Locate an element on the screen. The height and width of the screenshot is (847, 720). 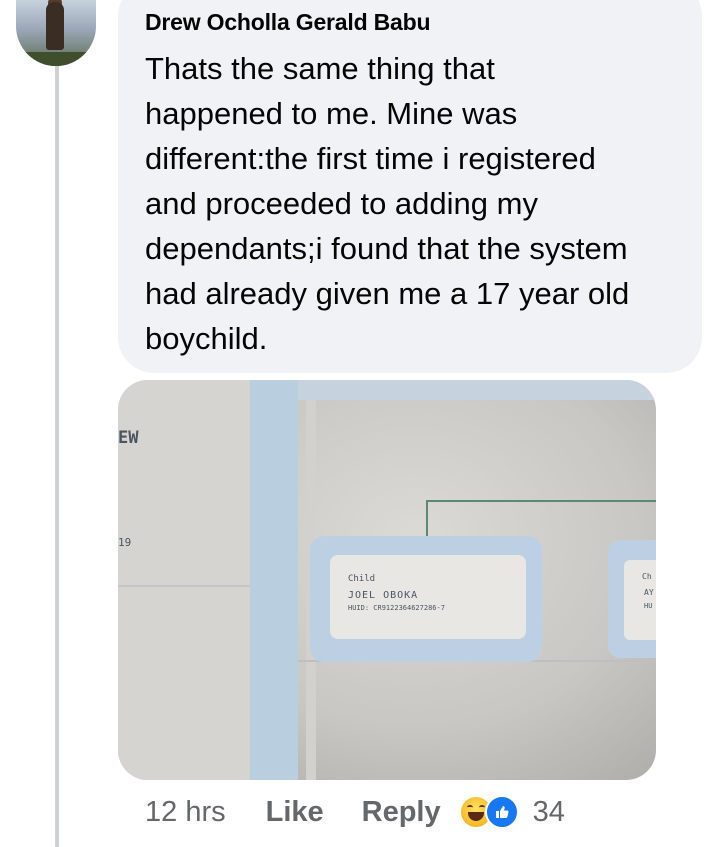
avatar is located at coordinates (56, 33).